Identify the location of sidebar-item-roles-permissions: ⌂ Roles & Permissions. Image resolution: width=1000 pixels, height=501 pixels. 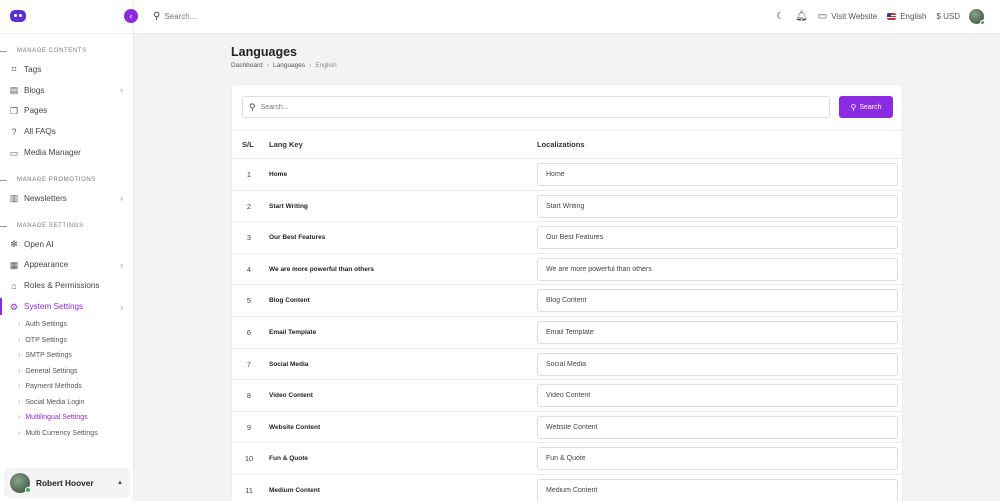
(66, 285).